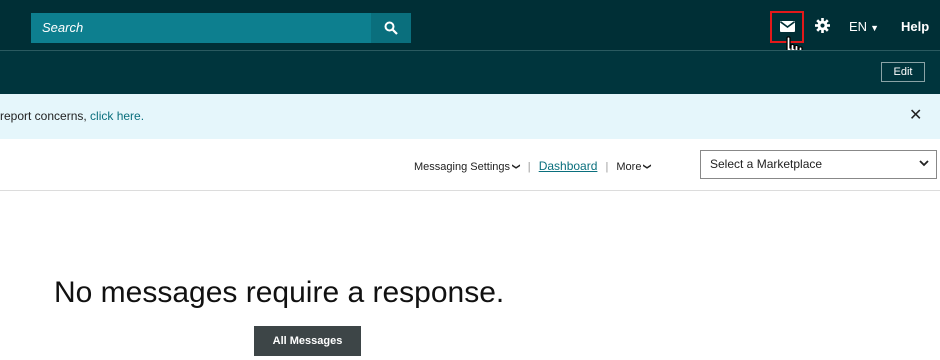 This screenshot has width=940, height=360. I want to click on language-label: EN, so click(858, 26).